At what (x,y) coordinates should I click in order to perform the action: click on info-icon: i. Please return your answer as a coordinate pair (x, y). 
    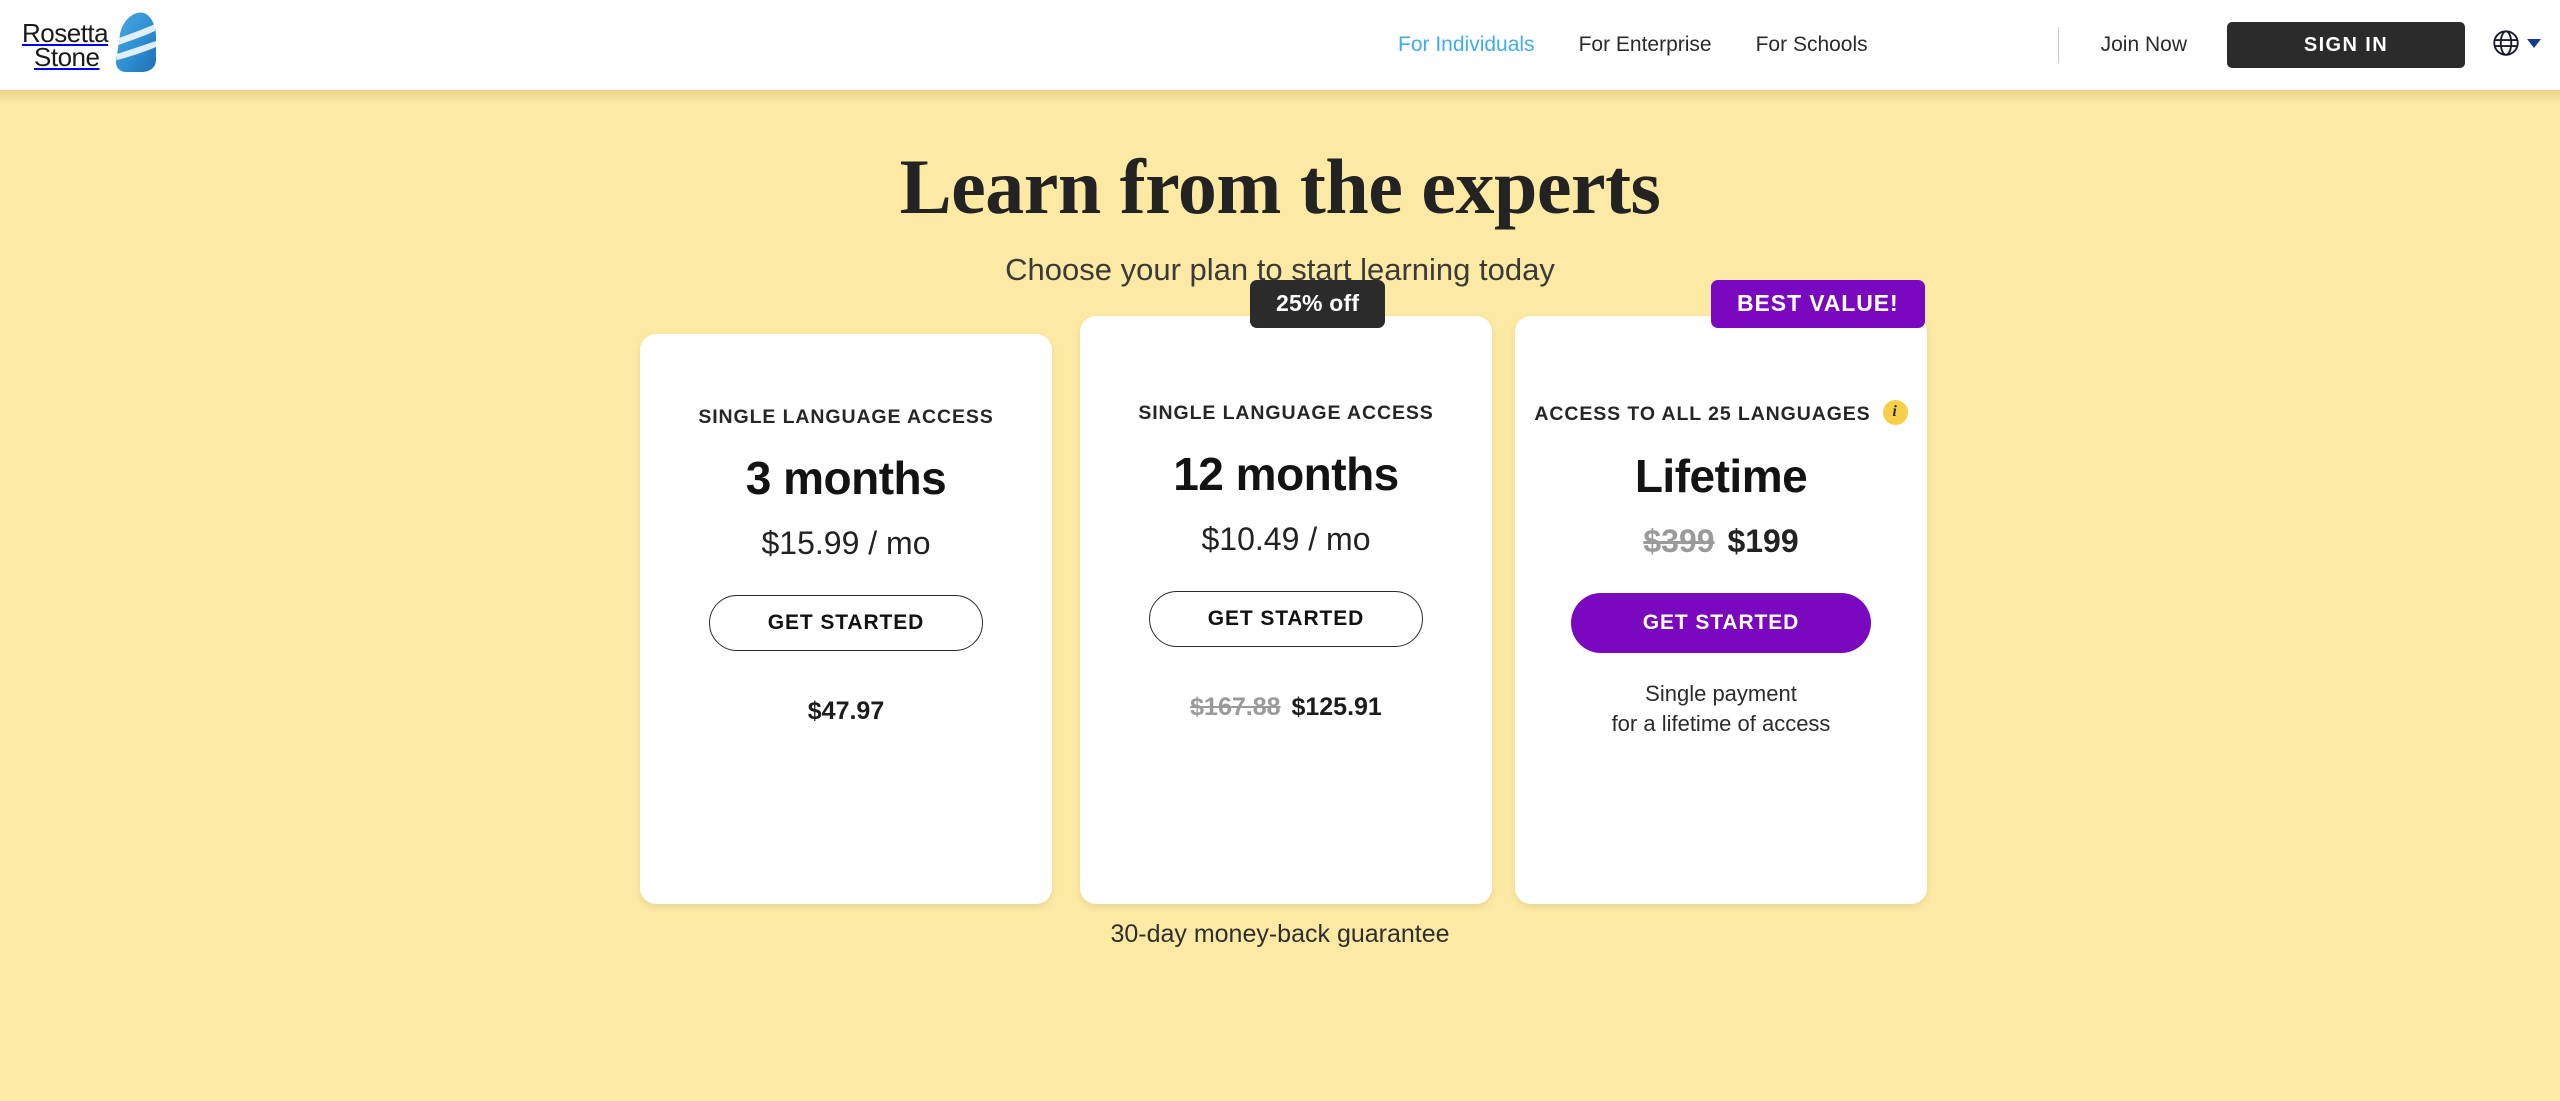
    Looking at the image, I should click on (1895, 412).